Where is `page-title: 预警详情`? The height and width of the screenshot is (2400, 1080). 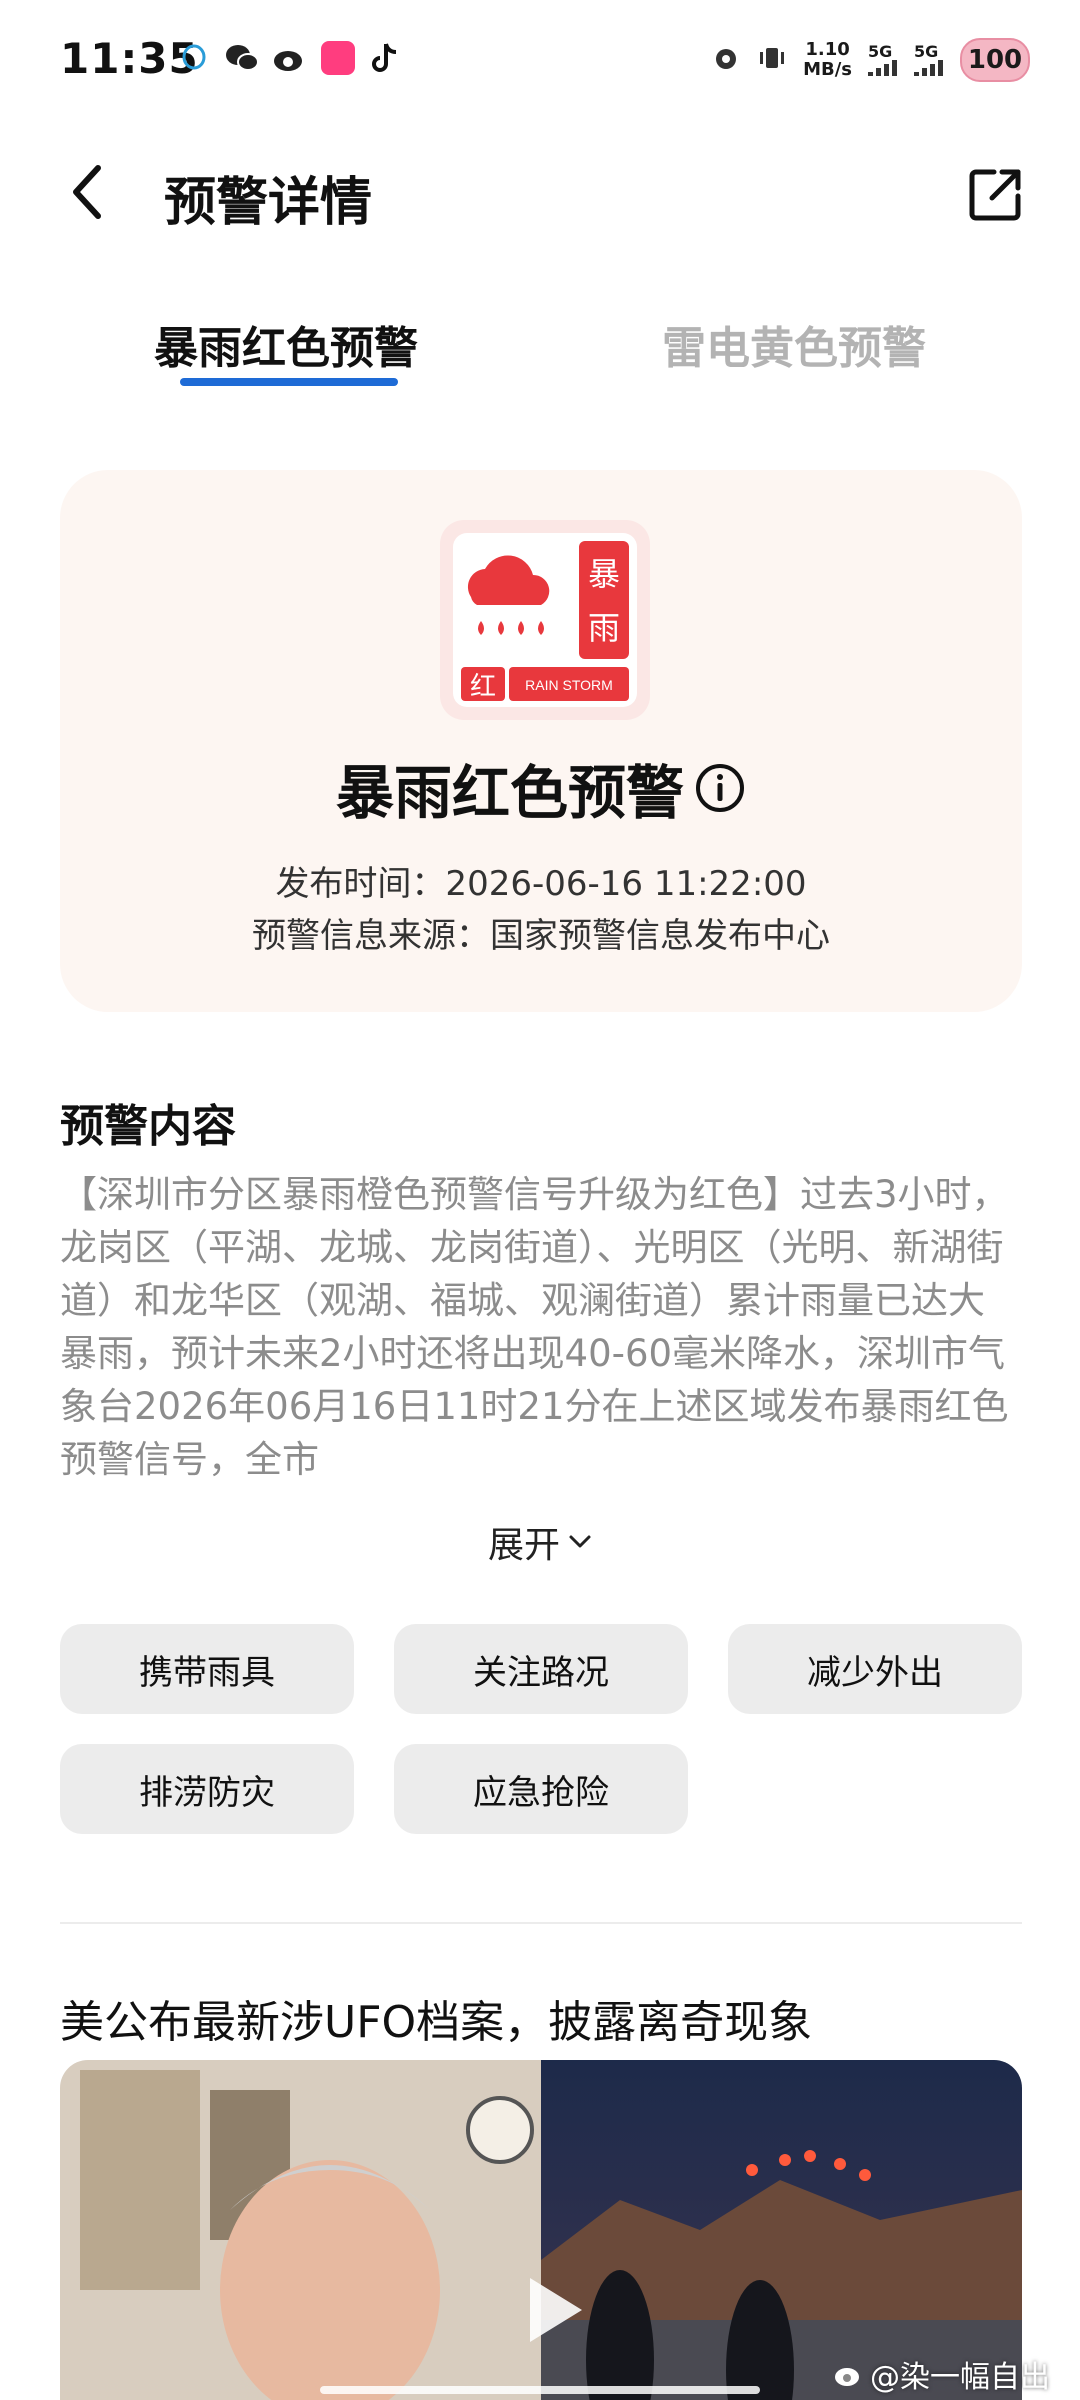
page-title: 预警详情 is located at coordinates (268, 203).